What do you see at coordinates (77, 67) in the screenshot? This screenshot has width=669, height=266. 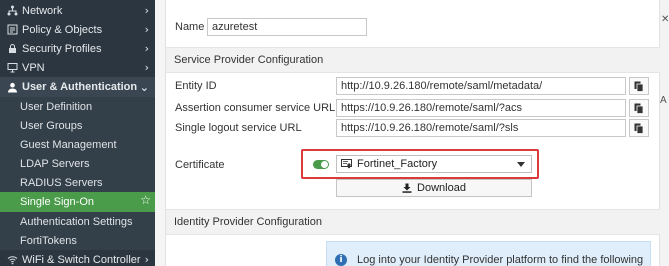 I see `sidebar-item-vpn: VPN ›` at bounding box center [77, 67].